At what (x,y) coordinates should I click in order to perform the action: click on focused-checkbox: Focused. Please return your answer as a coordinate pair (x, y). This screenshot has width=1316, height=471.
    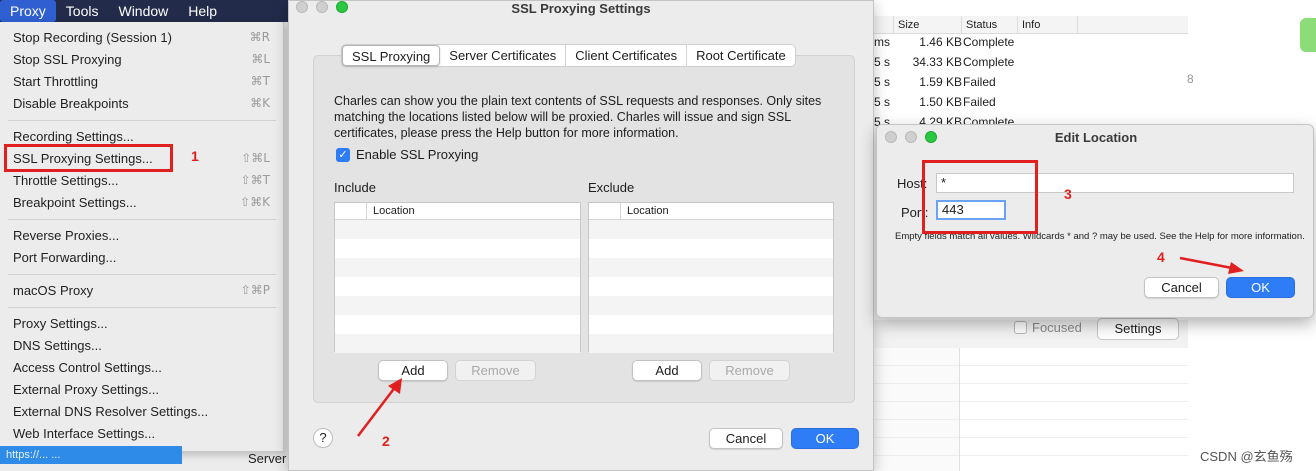
    Looking at the image, I should click on (1048, 327).